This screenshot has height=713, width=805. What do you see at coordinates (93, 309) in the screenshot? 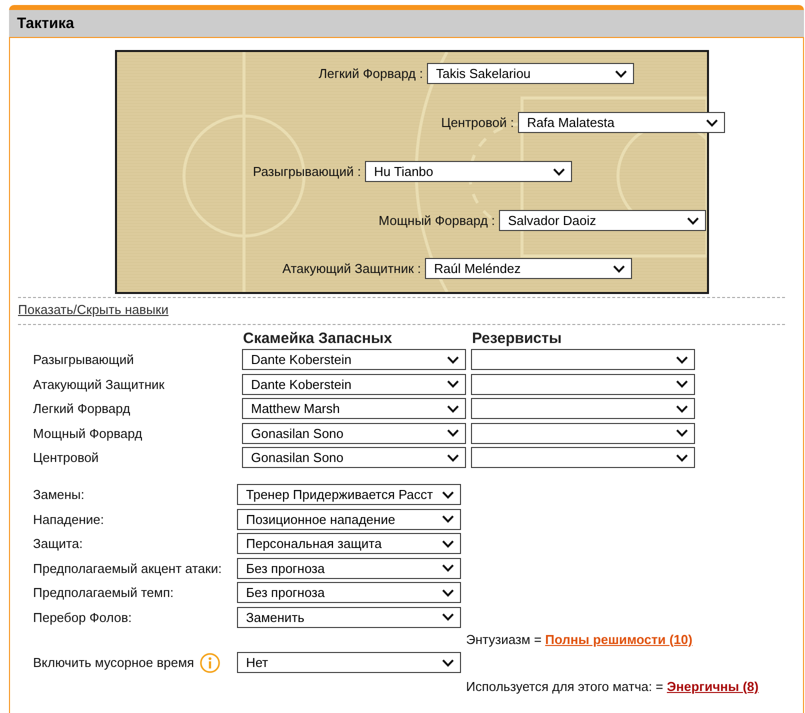
I see `skills-toggle-link: Показать/Скрыть навыки` at bounding box center [93, 309].